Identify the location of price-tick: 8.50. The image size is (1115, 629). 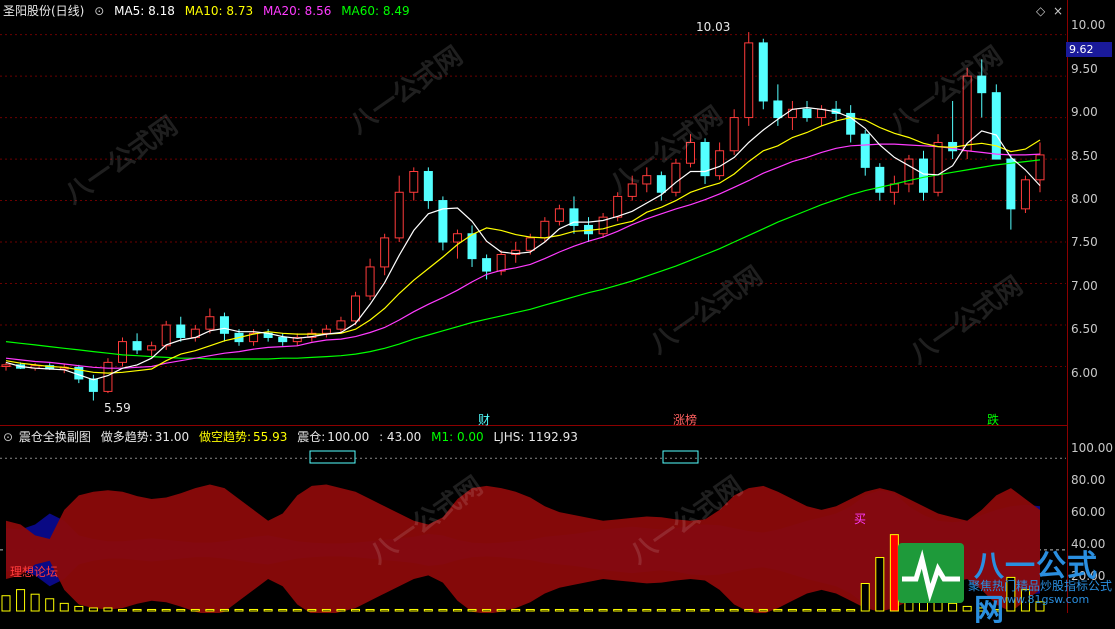
(1084, 156).